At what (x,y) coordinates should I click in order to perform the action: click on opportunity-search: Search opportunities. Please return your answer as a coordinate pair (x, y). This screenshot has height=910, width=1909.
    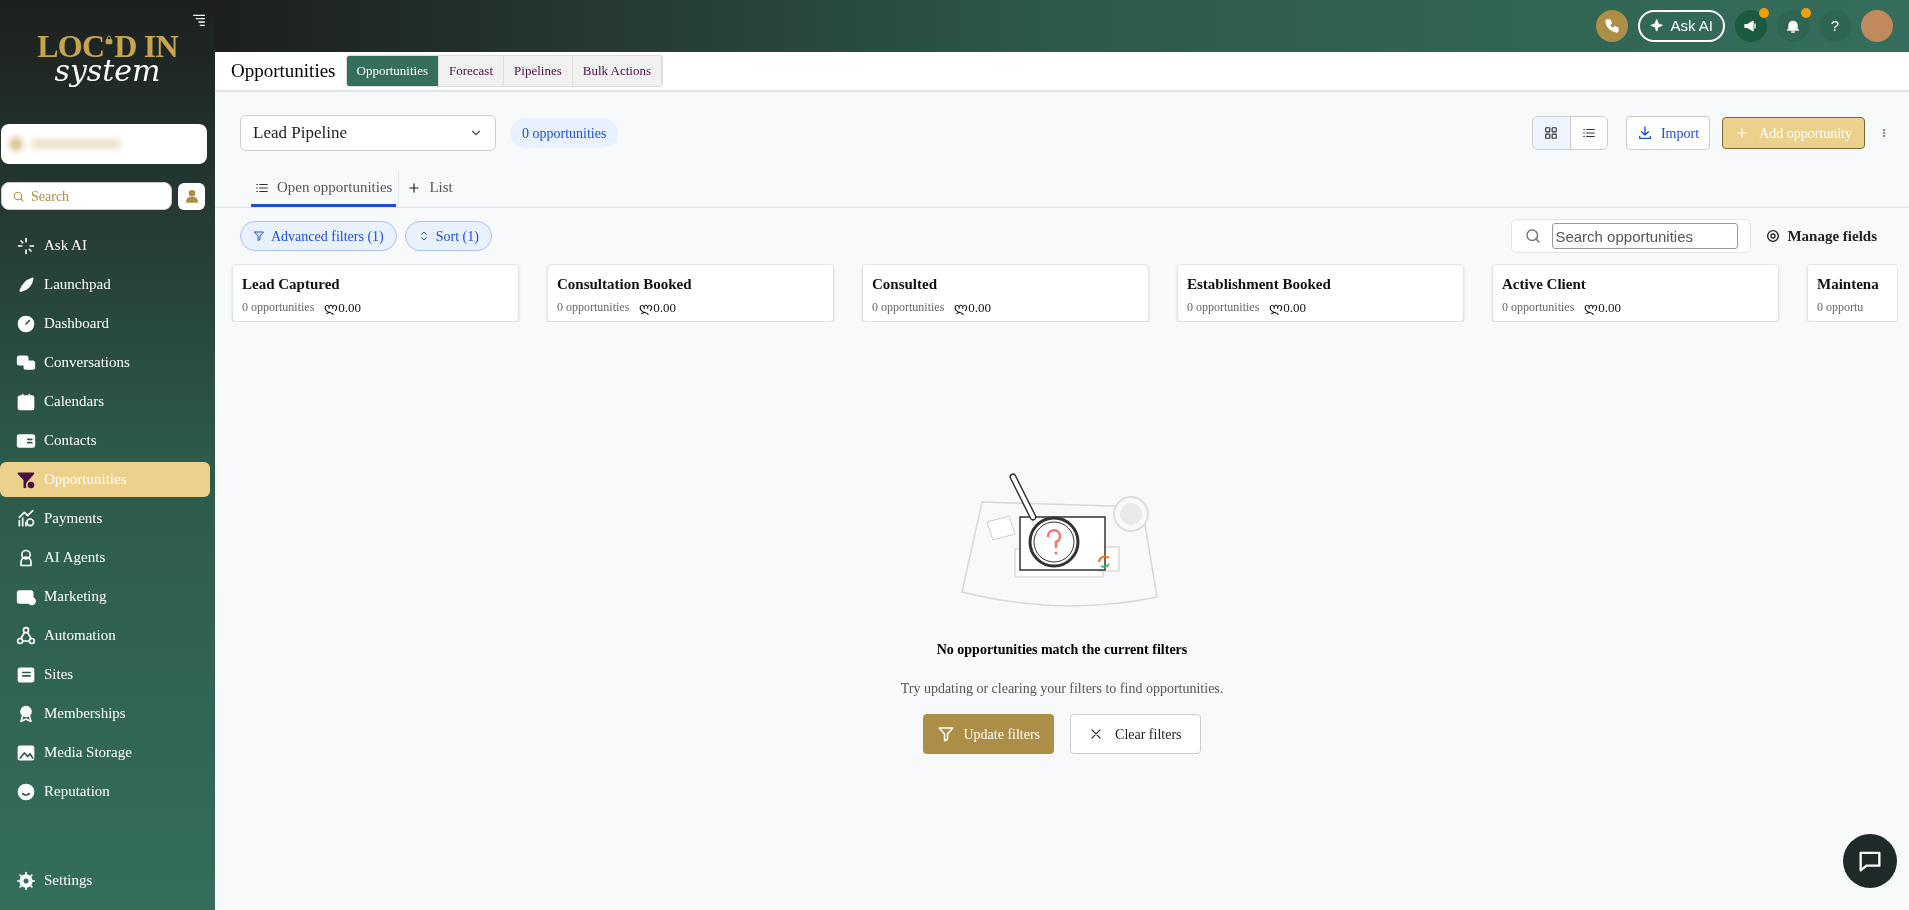
    Looking at the image, I should click on (1631, 236).